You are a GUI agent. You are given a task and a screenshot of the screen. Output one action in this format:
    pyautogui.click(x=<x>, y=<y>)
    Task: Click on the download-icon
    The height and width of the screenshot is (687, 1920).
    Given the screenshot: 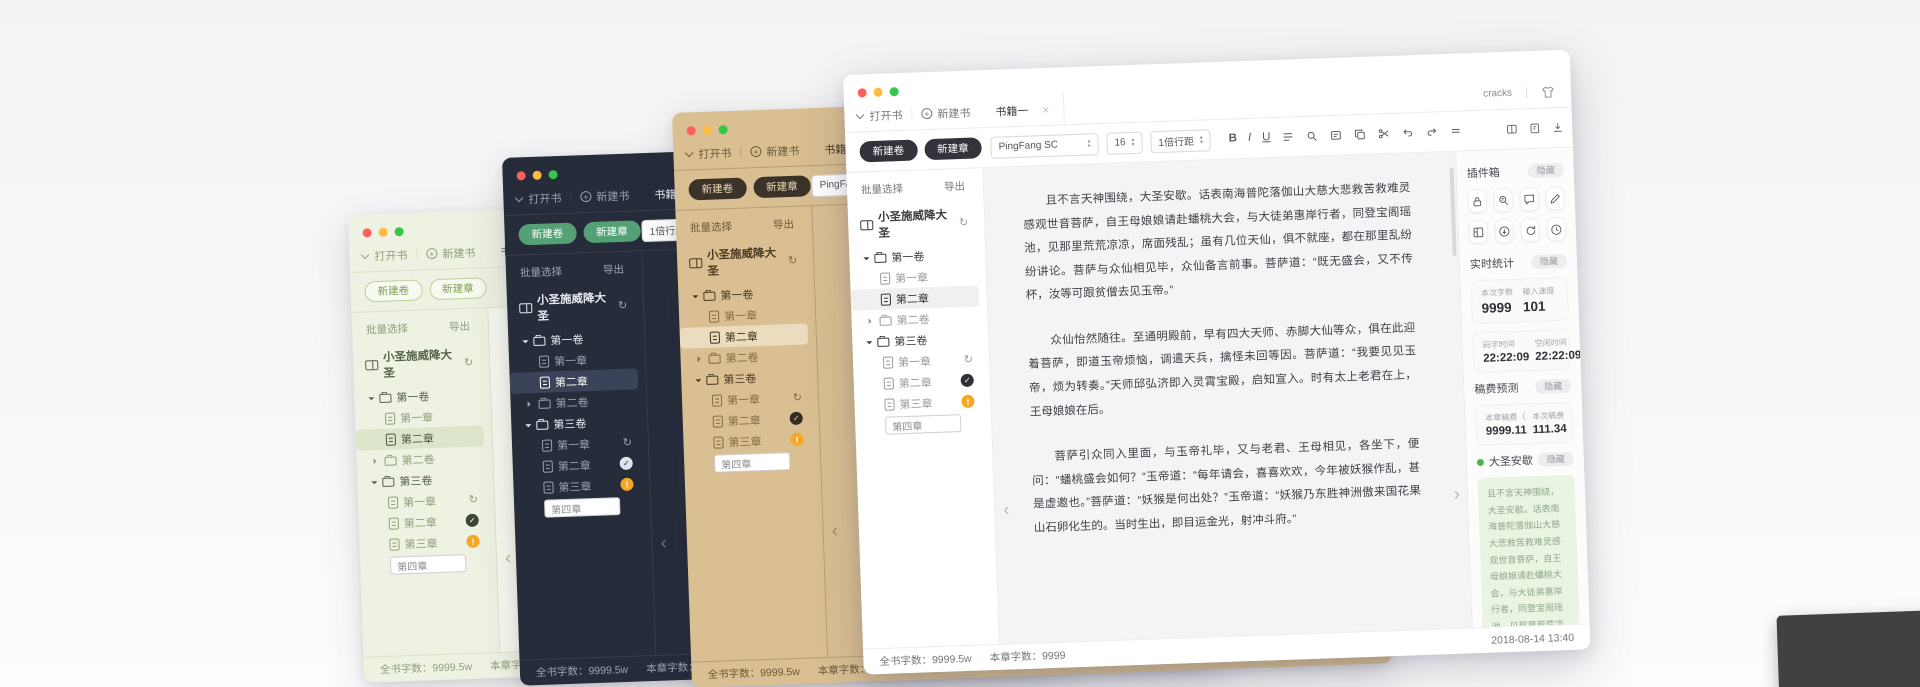 What is the action you would take?
    pyautogui.click(x=1557, y=127)
    